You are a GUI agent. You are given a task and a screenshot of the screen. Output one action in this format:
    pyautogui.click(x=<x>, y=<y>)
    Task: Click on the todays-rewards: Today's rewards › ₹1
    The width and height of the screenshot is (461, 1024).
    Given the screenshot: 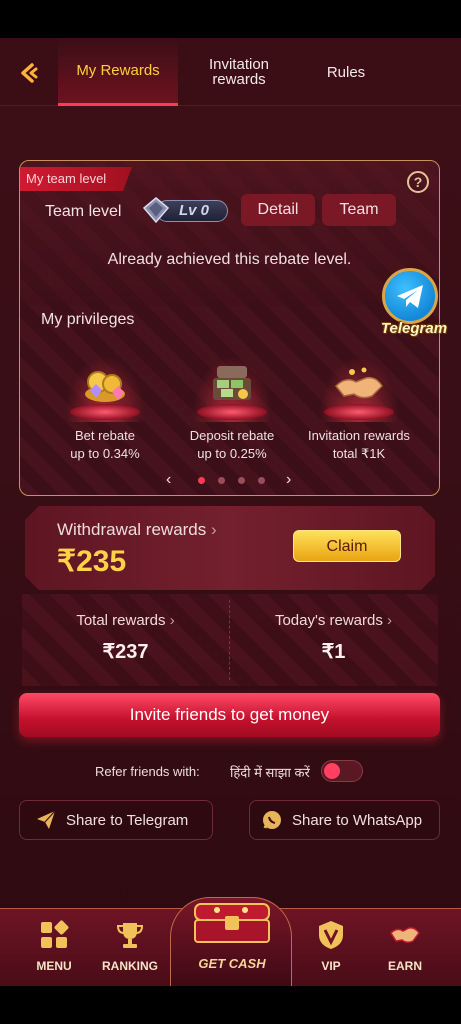 What is the action you would take?
    pyautogui.click(x=333, y=629)
    